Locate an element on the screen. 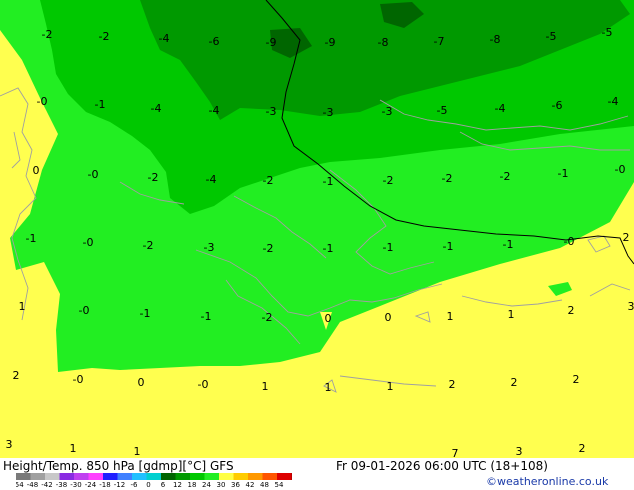 Image resolution: width=634 pixels, height=490 pixels. valid-time: Fr 09-01-2026 06:00 UTC (18+108) is located at coordinates (442, 466).